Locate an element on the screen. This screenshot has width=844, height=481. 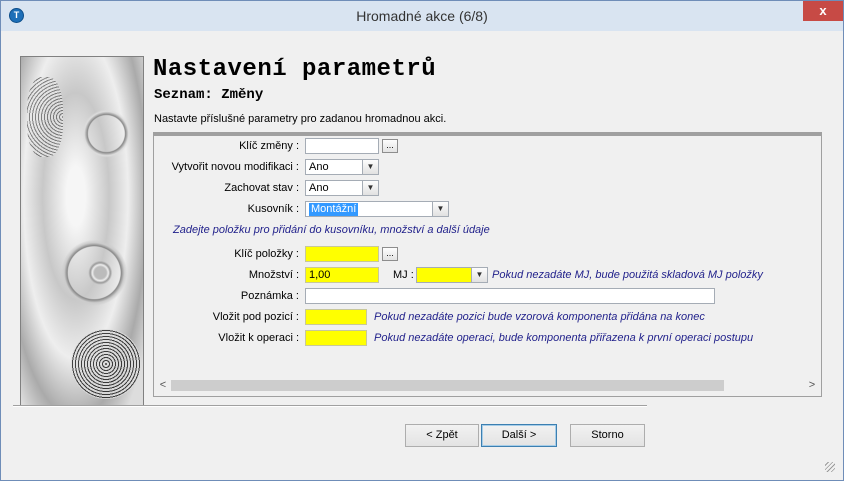
kusovnik-select: Montážní ▼ is located at coordinates (377, 209).